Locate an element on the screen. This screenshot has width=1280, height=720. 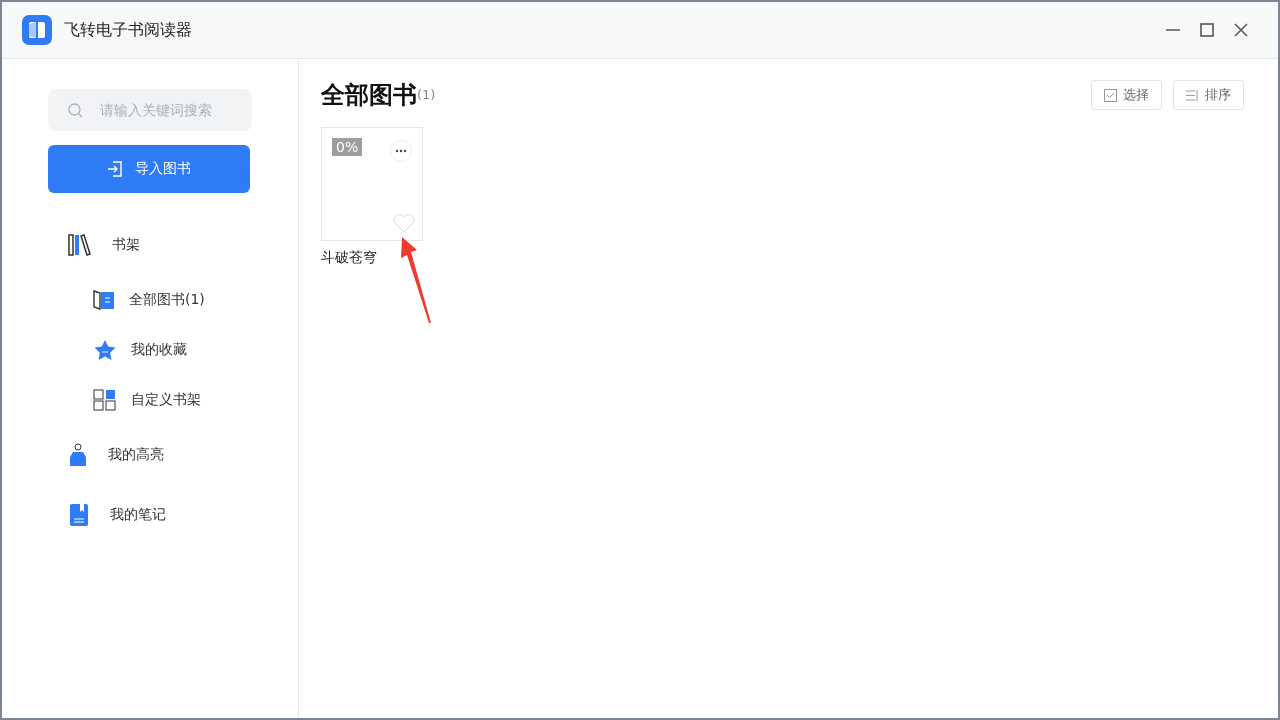
nav-item-label: 自定义书架 is located at coordinates (166, 400).